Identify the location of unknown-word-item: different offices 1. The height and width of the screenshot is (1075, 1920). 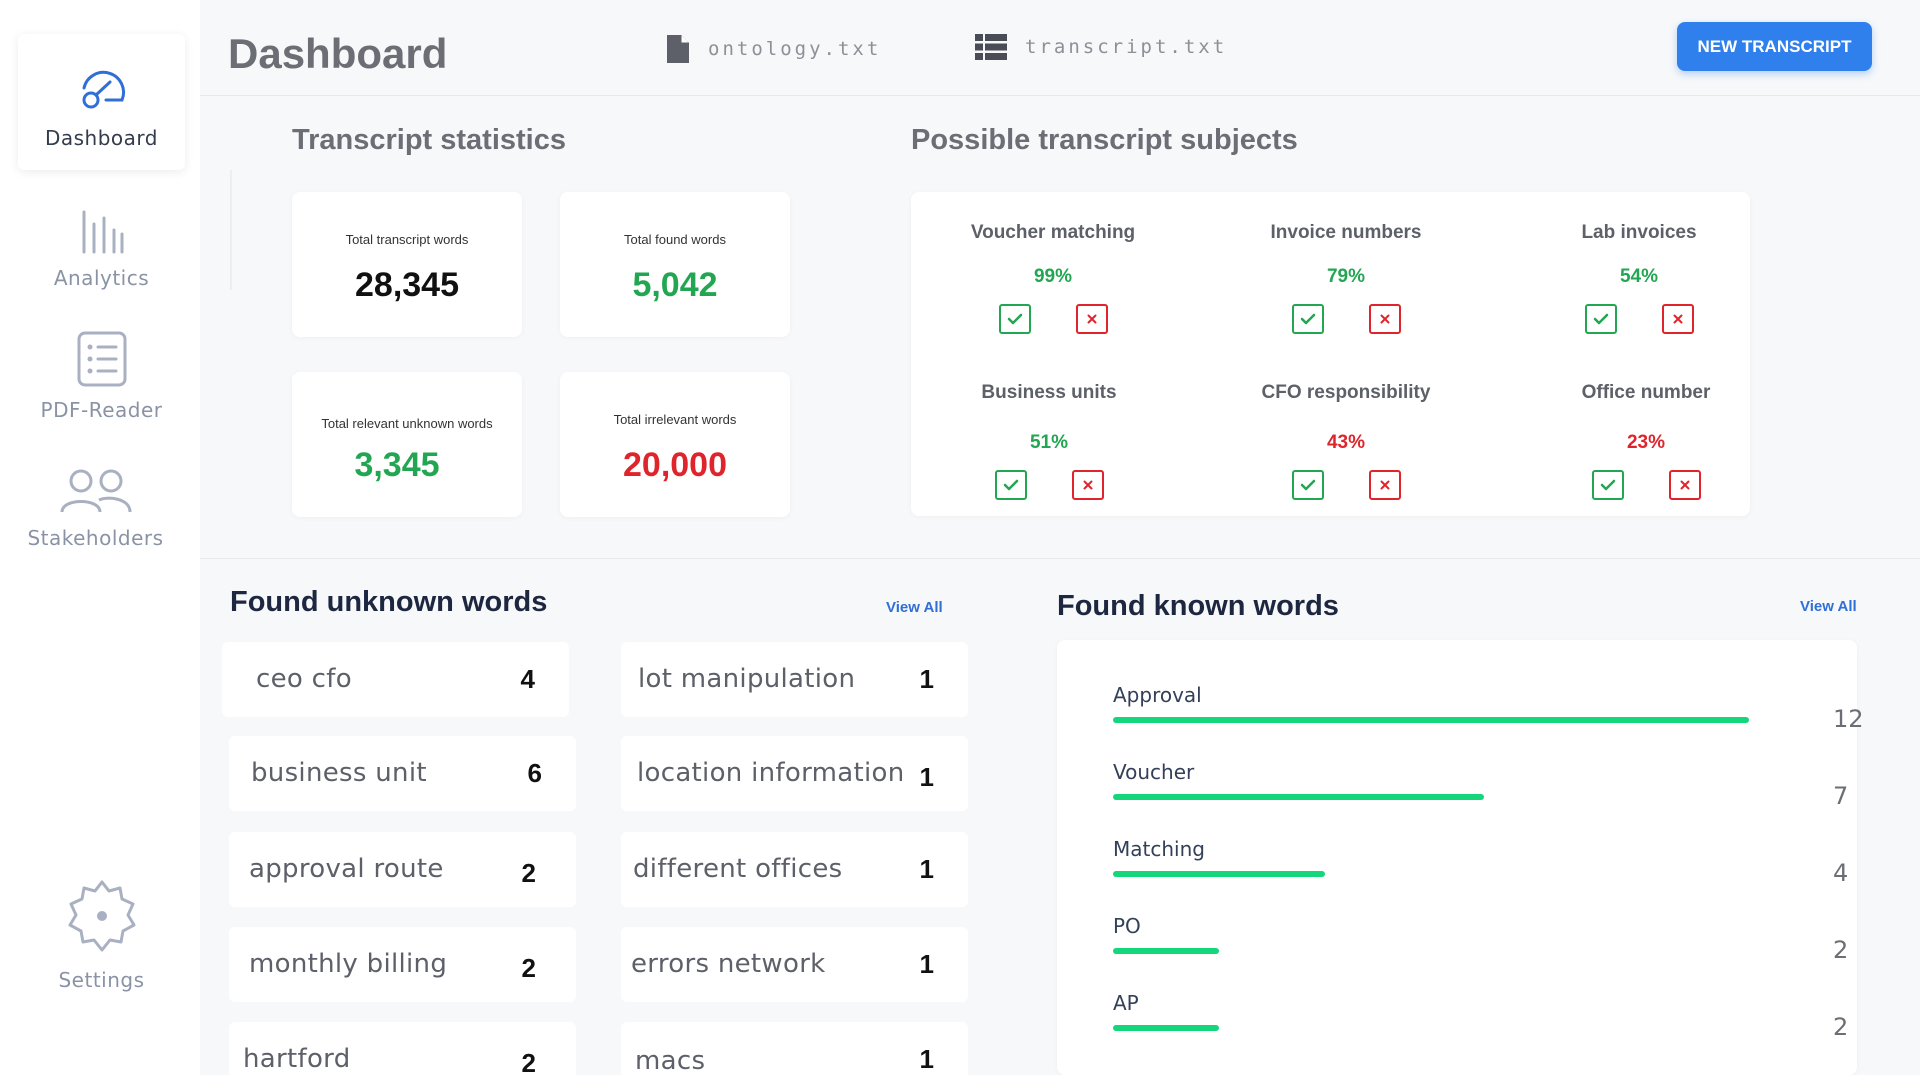
(794, 869).